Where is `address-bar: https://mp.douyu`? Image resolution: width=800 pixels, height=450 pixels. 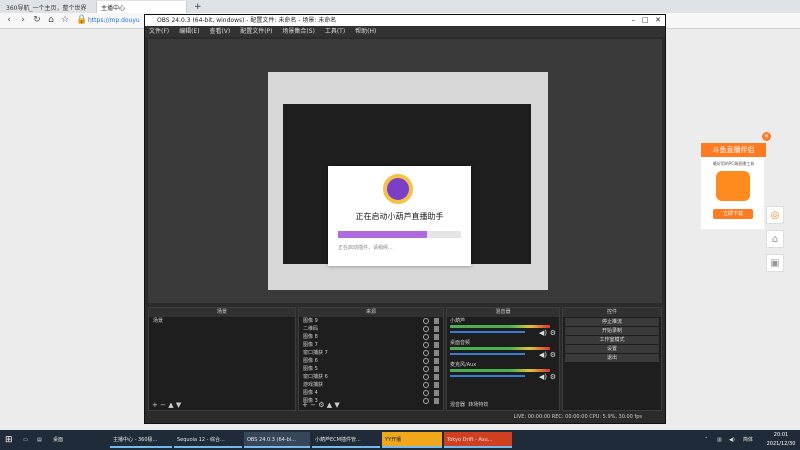
address-bar: https://mp.douyu is located at coordinates (118, 21).